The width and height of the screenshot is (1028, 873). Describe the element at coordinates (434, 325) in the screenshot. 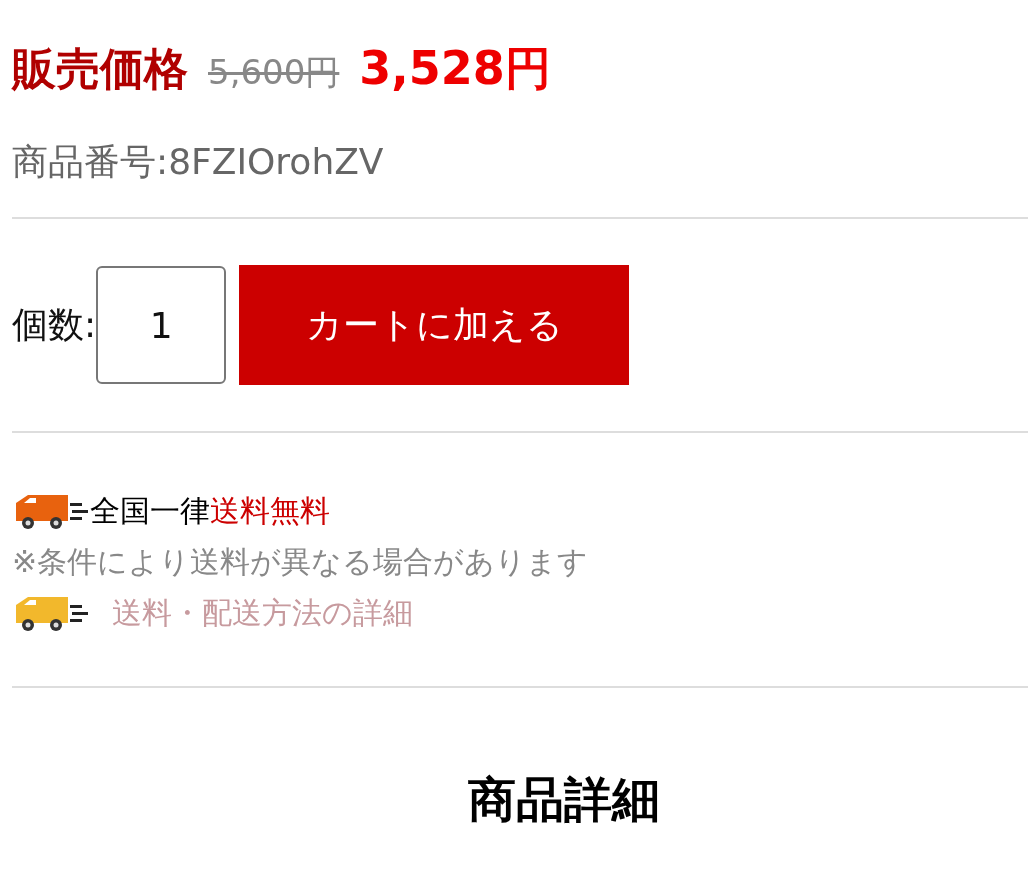

I see `add-to-cart-button: カートに加える` at that location.